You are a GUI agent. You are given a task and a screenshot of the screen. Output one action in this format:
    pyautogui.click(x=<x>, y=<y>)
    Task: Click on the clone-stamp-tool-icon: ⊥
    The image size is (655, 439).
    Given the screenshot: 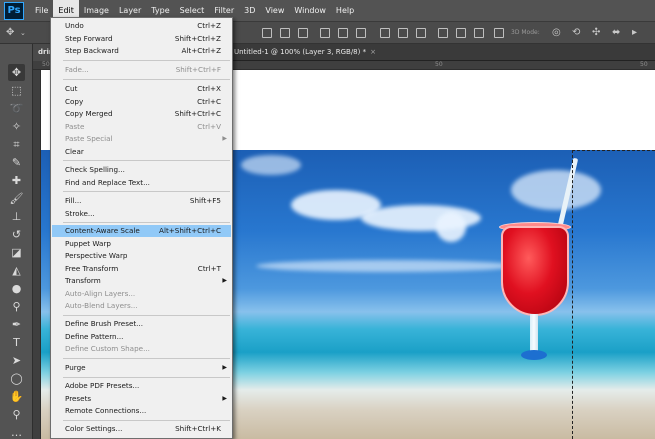 What is the action you would take?
    pyautogui.click(x=16, y=216)
    